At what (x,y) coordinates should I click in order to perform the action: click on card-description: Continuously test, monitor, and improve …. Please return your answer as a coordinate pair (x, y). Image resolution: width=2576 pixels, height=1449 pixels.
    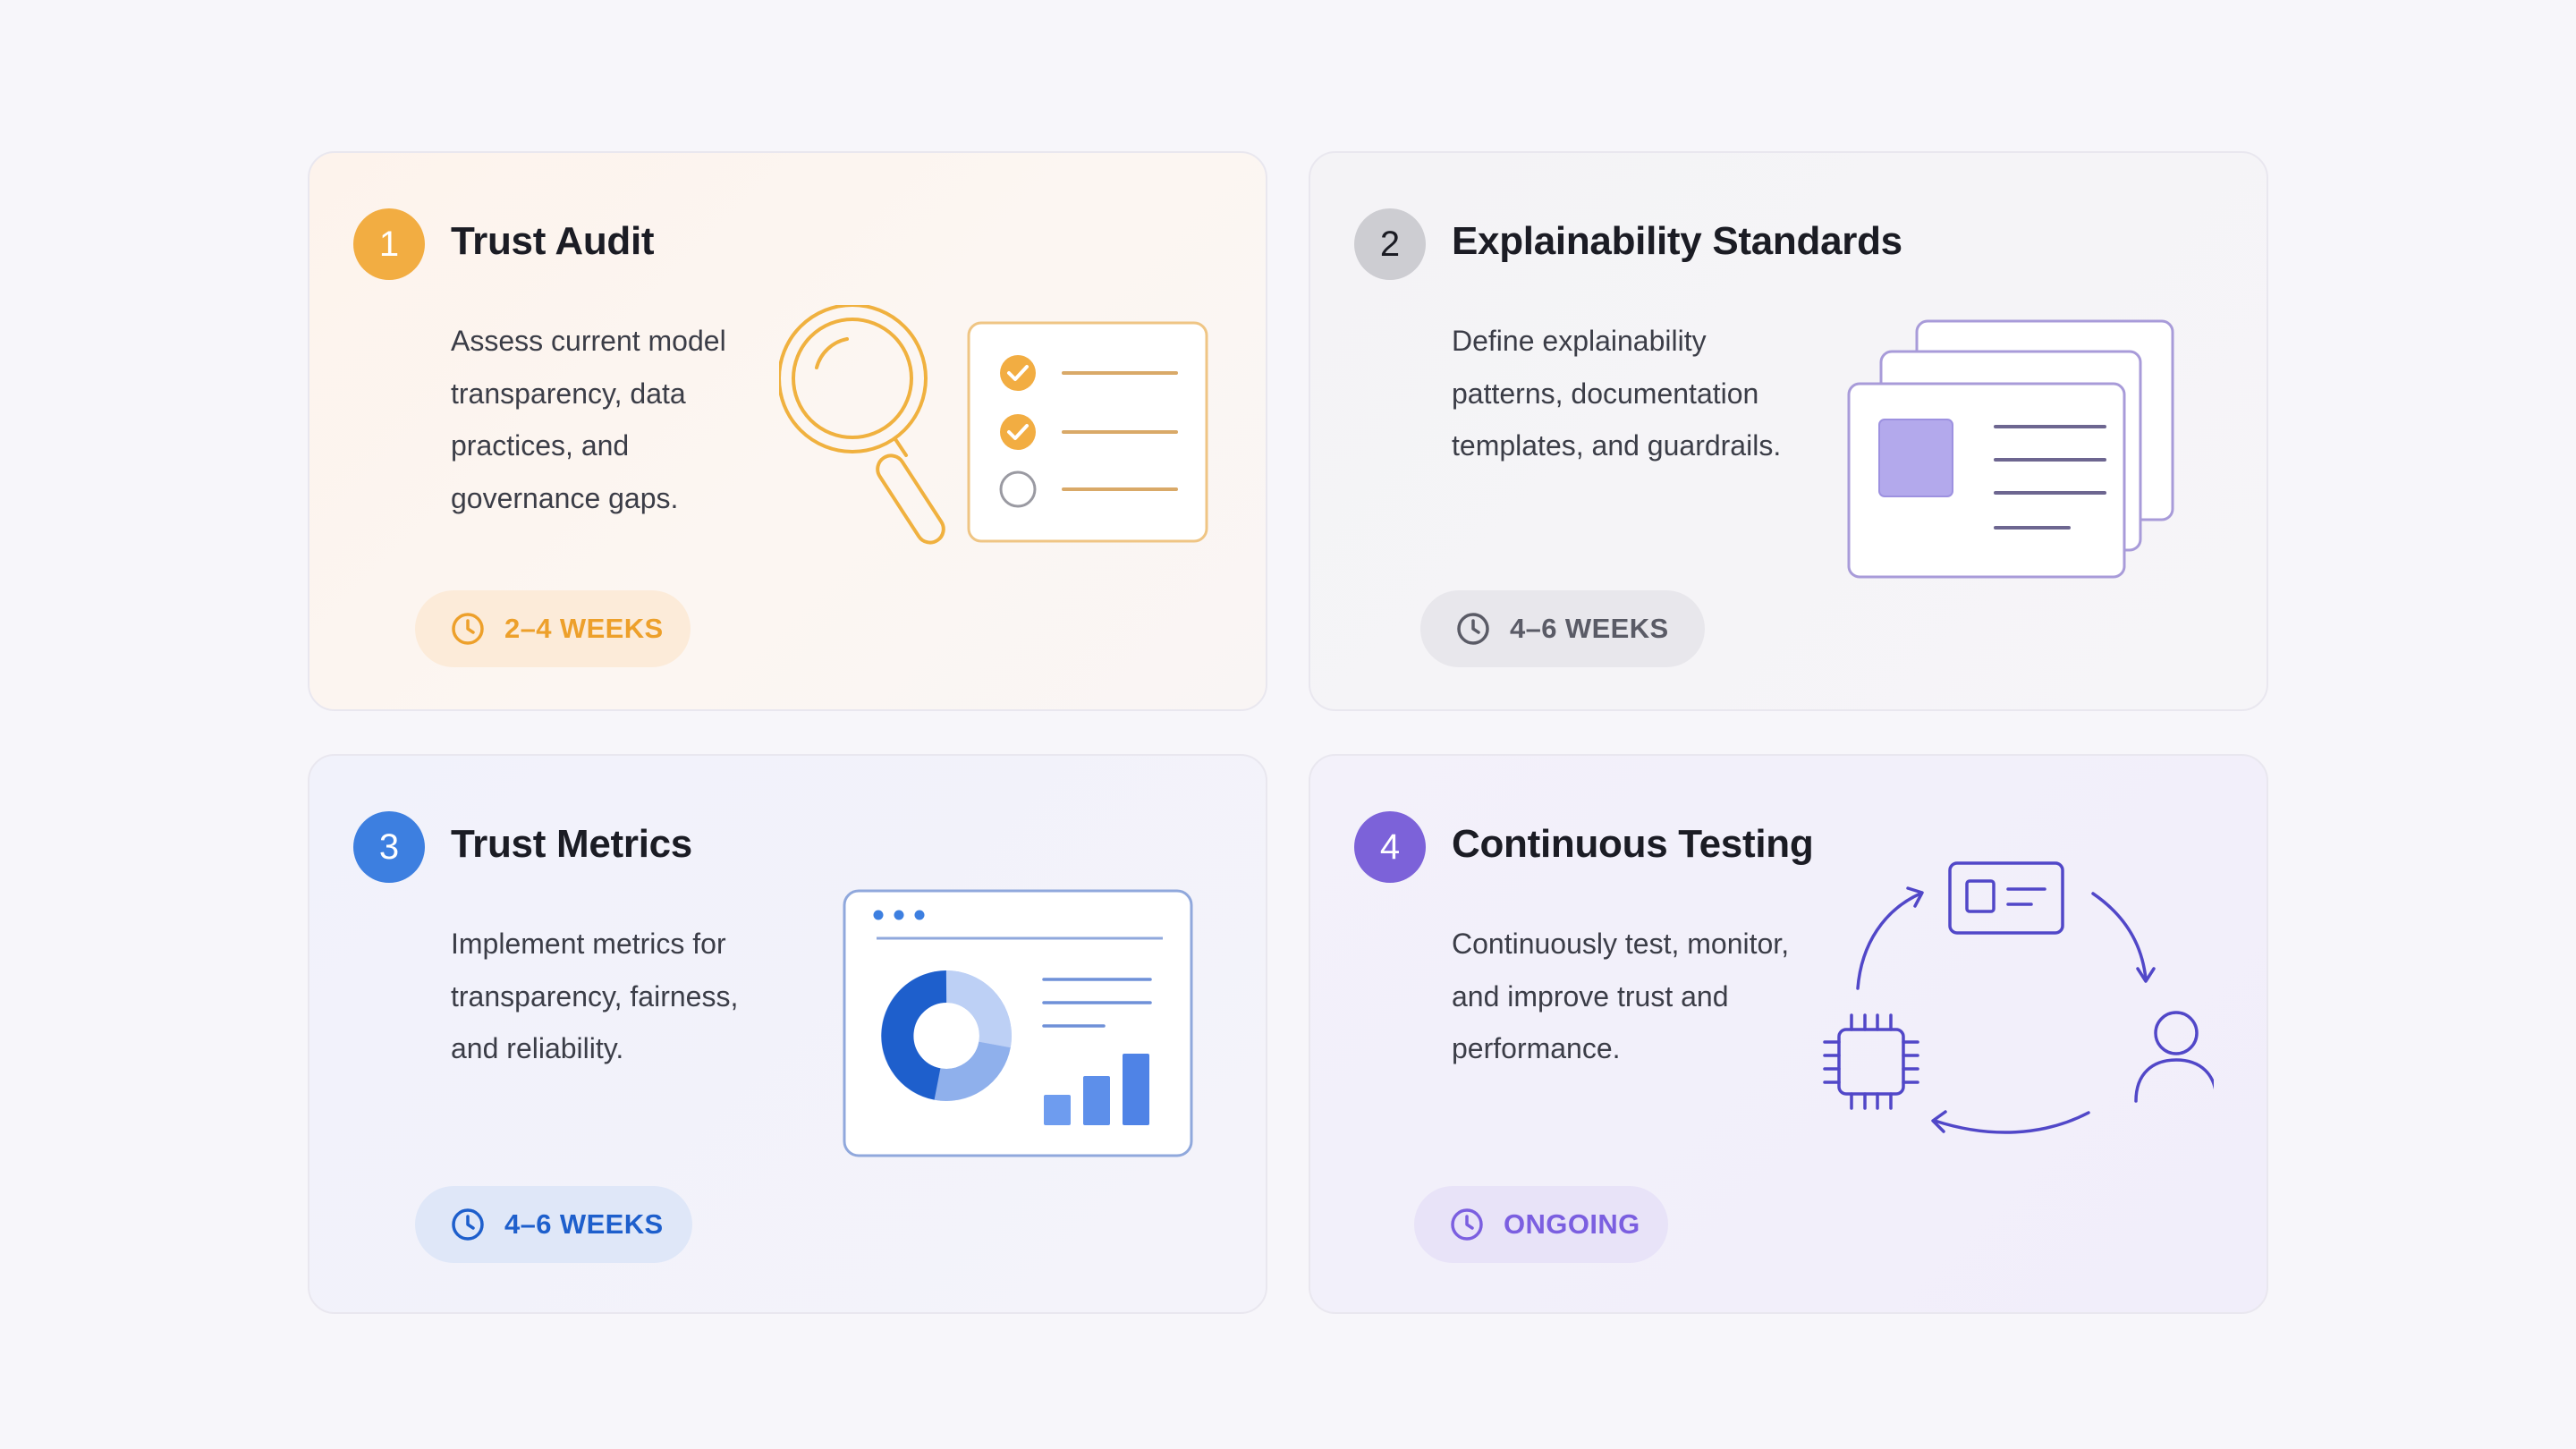
    Looking at the image, I should click on (1621, 996).